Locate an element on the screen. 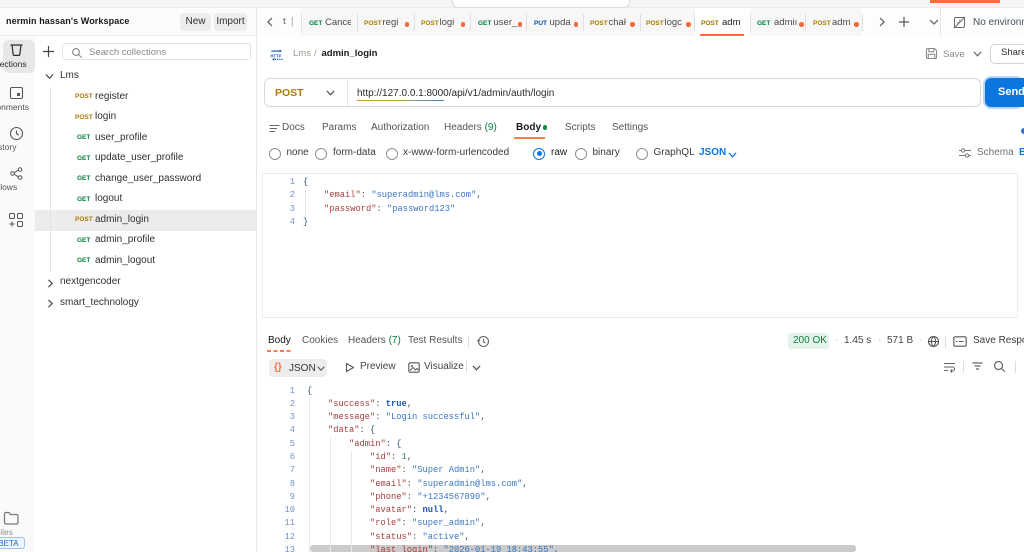 The image size is (1024, 552). svg-text: HTTP is located at coordinates (276, 56).